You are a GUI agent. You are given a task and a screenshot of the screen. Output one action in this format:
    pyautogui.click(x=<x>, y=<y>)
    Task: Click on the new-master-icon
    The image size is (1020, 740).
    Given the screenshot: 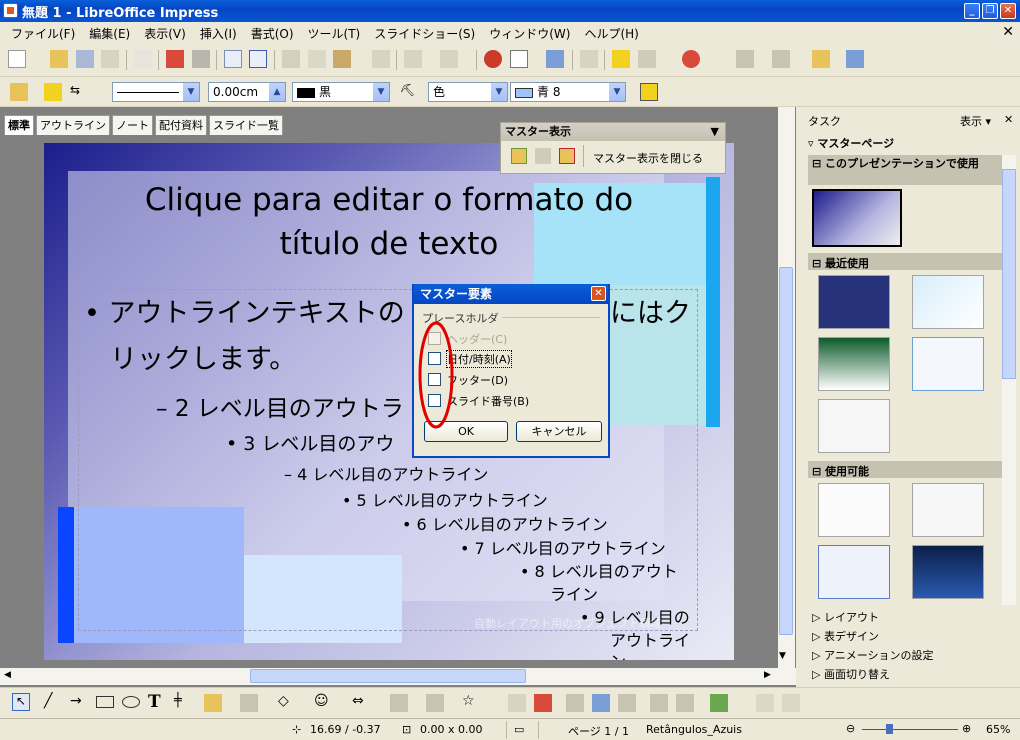 What is the action you would take?
    pyautogui.click(x=519, y=156)
    